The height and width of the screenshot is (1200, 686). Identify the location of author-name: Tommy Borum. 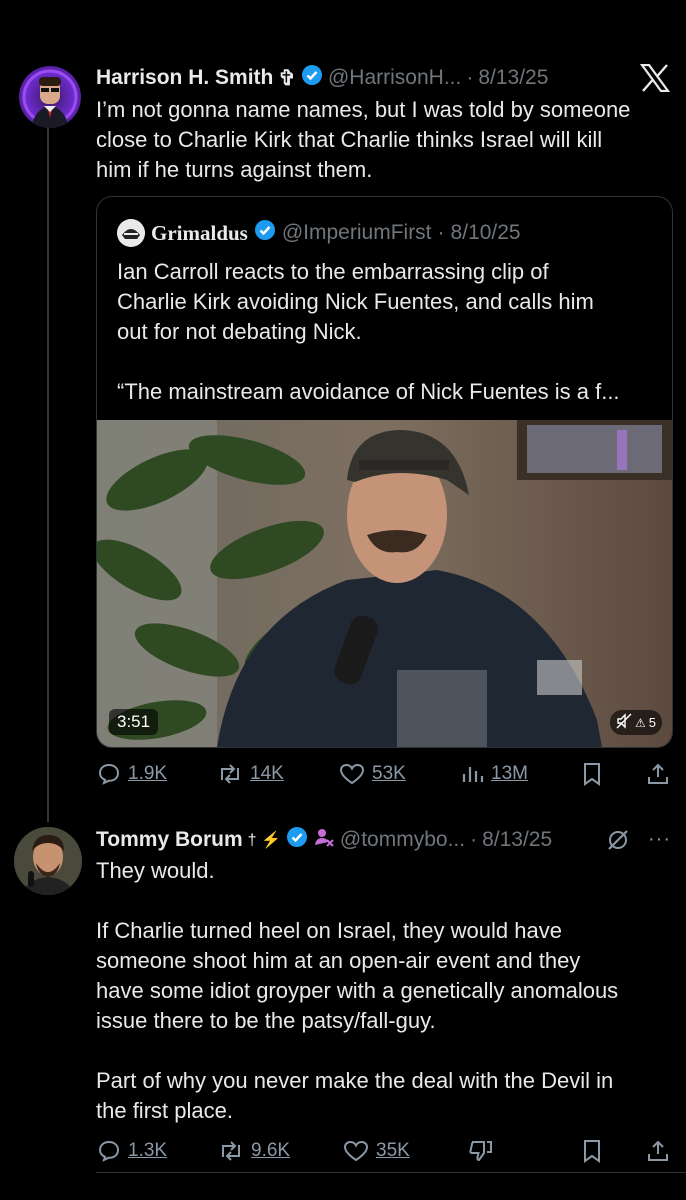
(169, 840).